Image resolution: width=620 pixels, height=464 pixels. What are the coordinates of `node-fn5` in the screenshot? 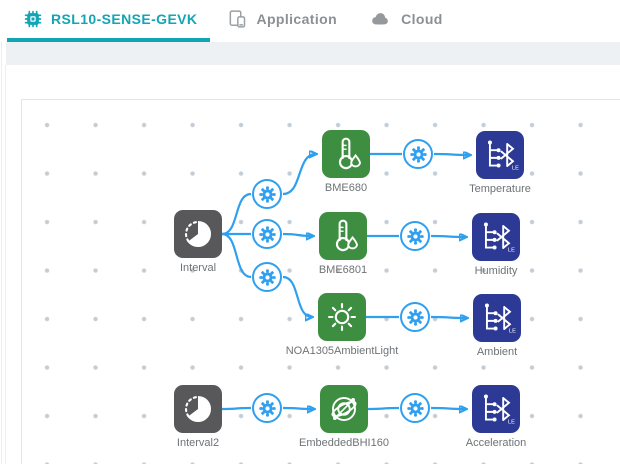 It's located at (415, 236).